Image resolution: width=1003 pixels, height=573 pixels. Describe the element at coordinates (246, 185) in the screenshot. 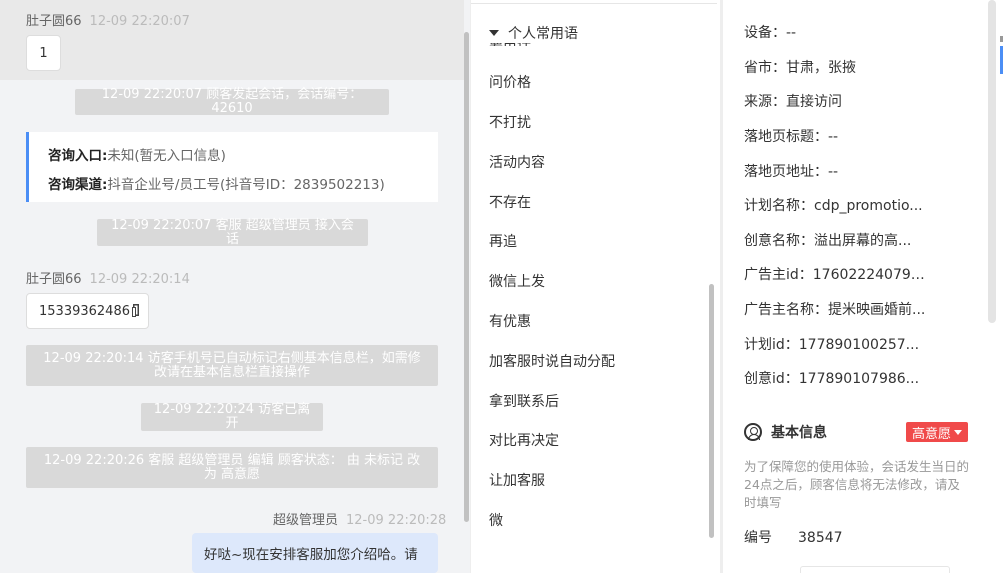

I see `consult-channel-value: 抖音企业号/员工号(抖音号ID：2839502213)` at that location.